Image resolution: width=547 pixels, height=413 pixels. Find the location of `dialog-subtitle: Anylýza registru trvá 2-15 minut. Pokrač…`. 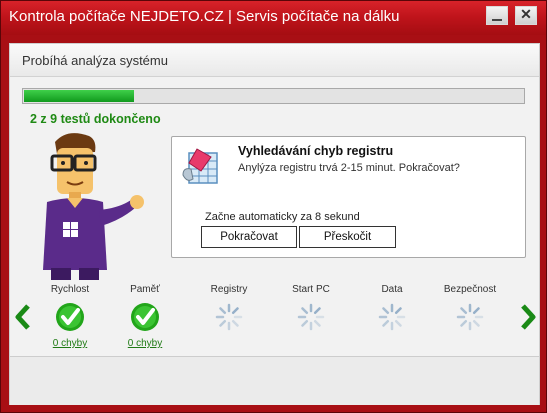

dialog-subtitle: Anylýza registru trvá 2-15 minut. Pokrač… is located at coordinates (349, 168).